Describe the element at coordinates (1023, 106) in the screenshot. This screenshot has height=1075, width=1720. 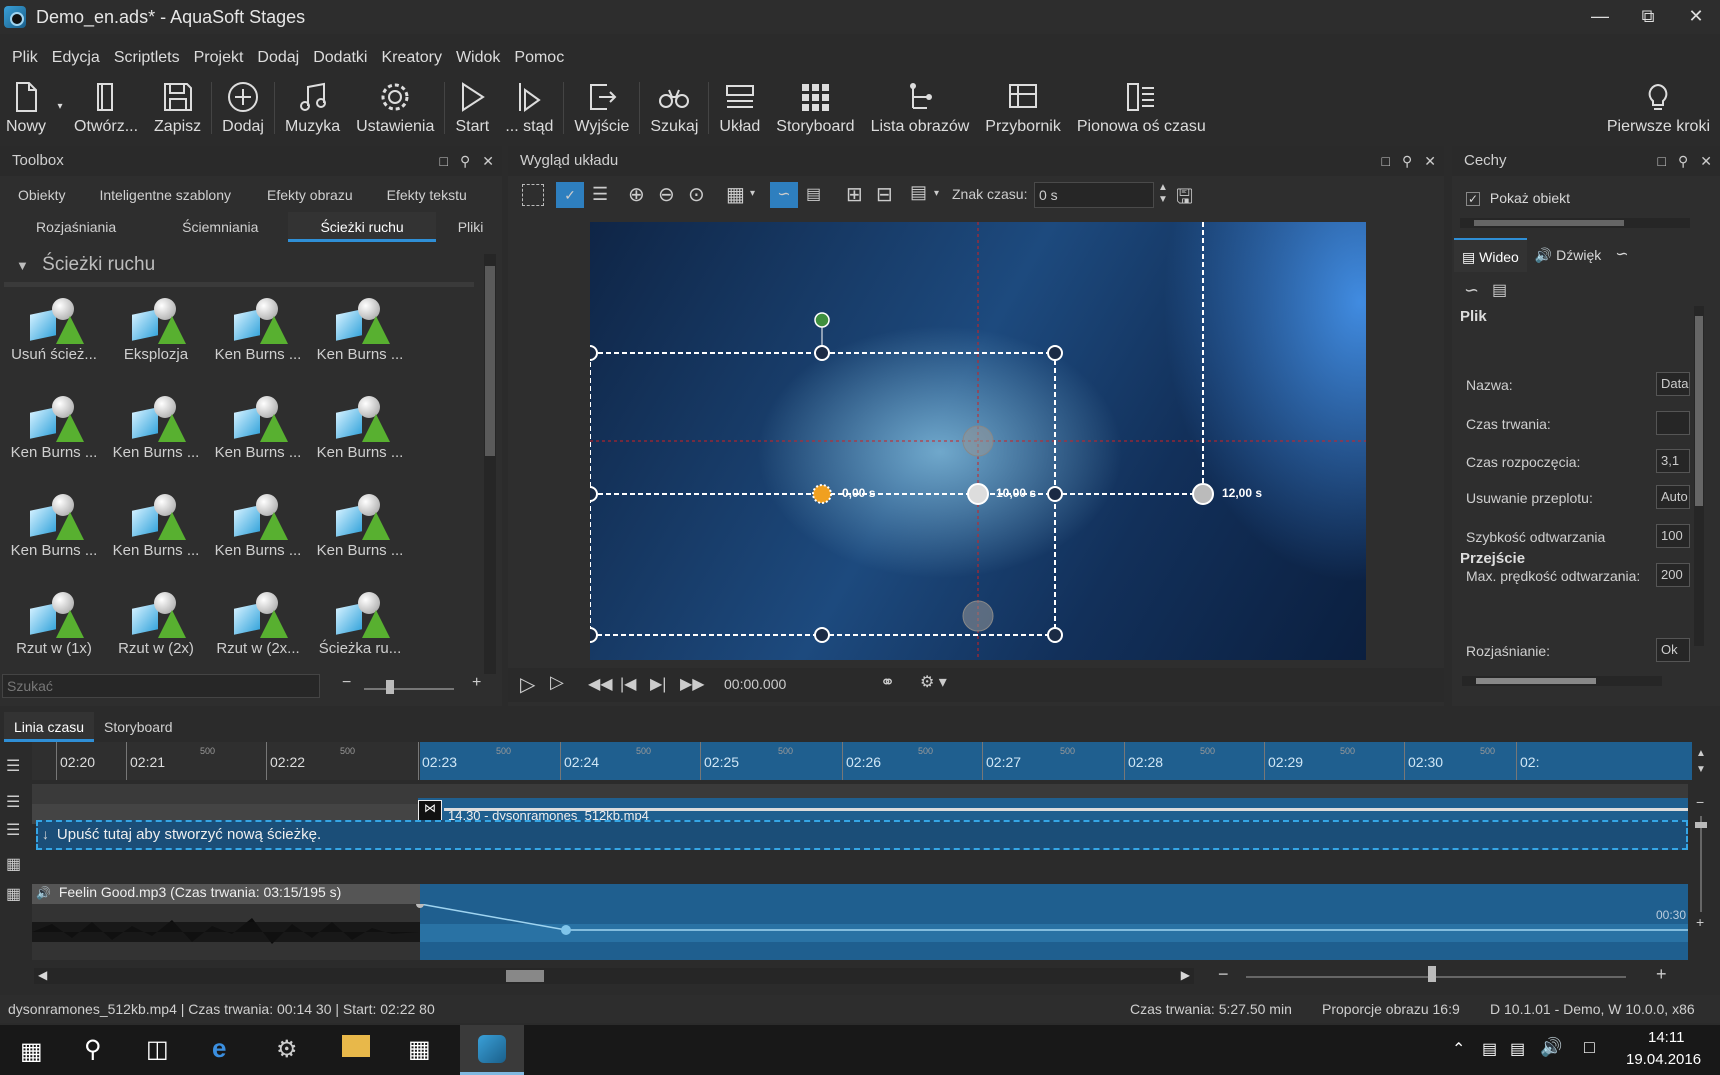
I see `toolbox-button: Przybornik` at that location.